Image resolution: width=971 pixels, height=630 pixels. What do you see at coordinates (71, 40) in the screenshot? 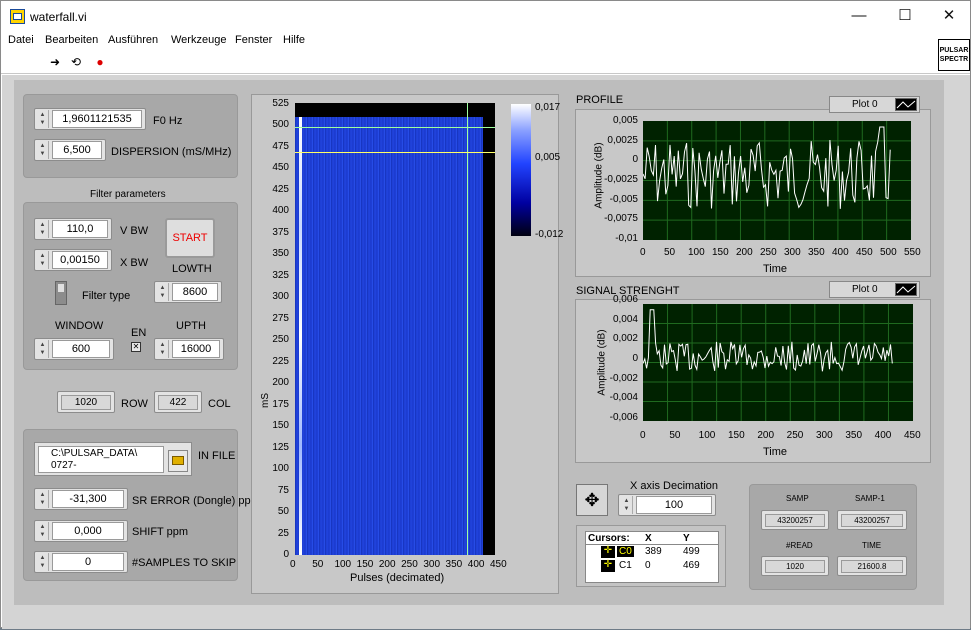
I see `menu-bearbeiten: Bearbeiten` at bounding box center [71, 40].